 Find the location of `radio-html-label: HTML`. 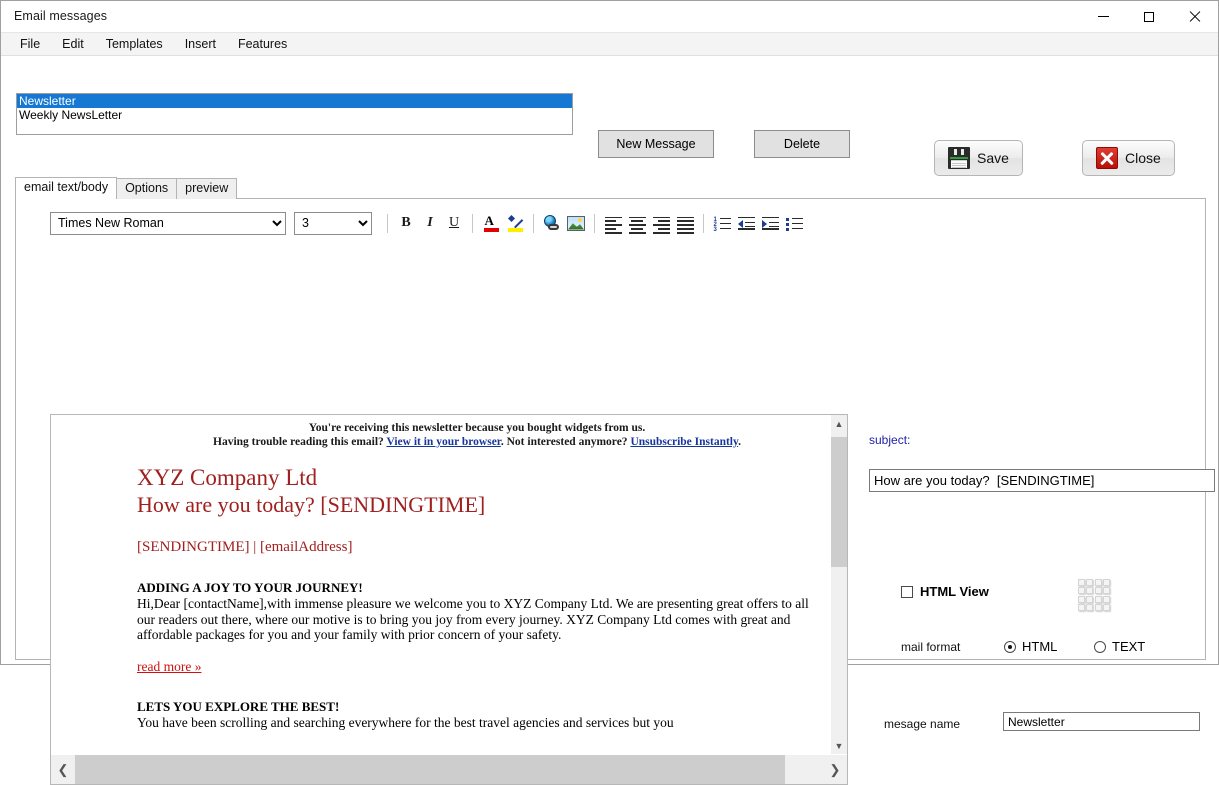

radio-html-label: HTML is located at coordinates (1040, 646).